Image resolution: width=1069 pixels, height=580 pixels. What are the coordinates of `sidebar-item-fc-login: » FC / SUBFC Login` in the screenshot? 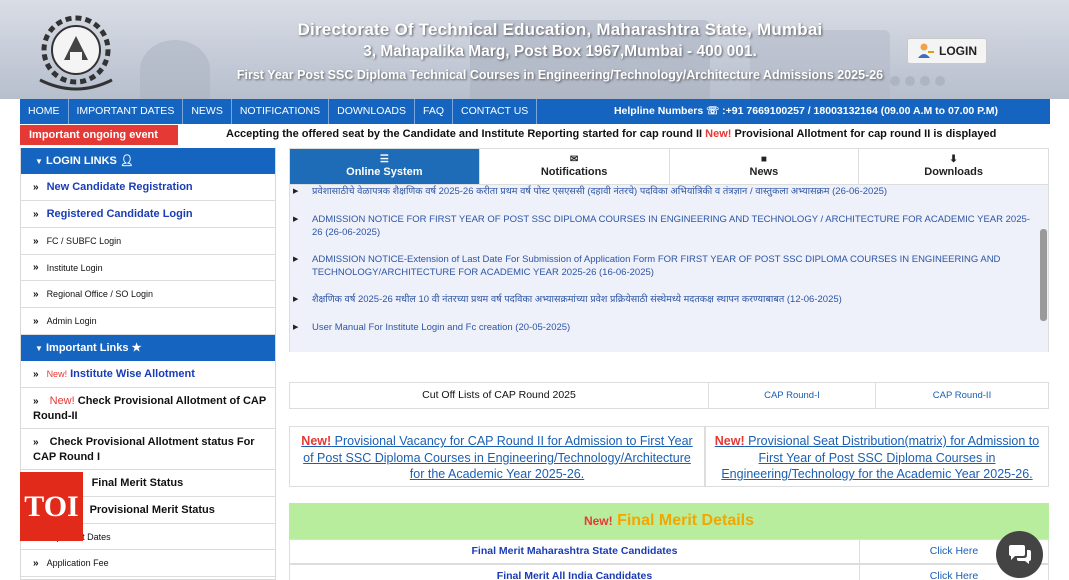 It's located at (148, 241).